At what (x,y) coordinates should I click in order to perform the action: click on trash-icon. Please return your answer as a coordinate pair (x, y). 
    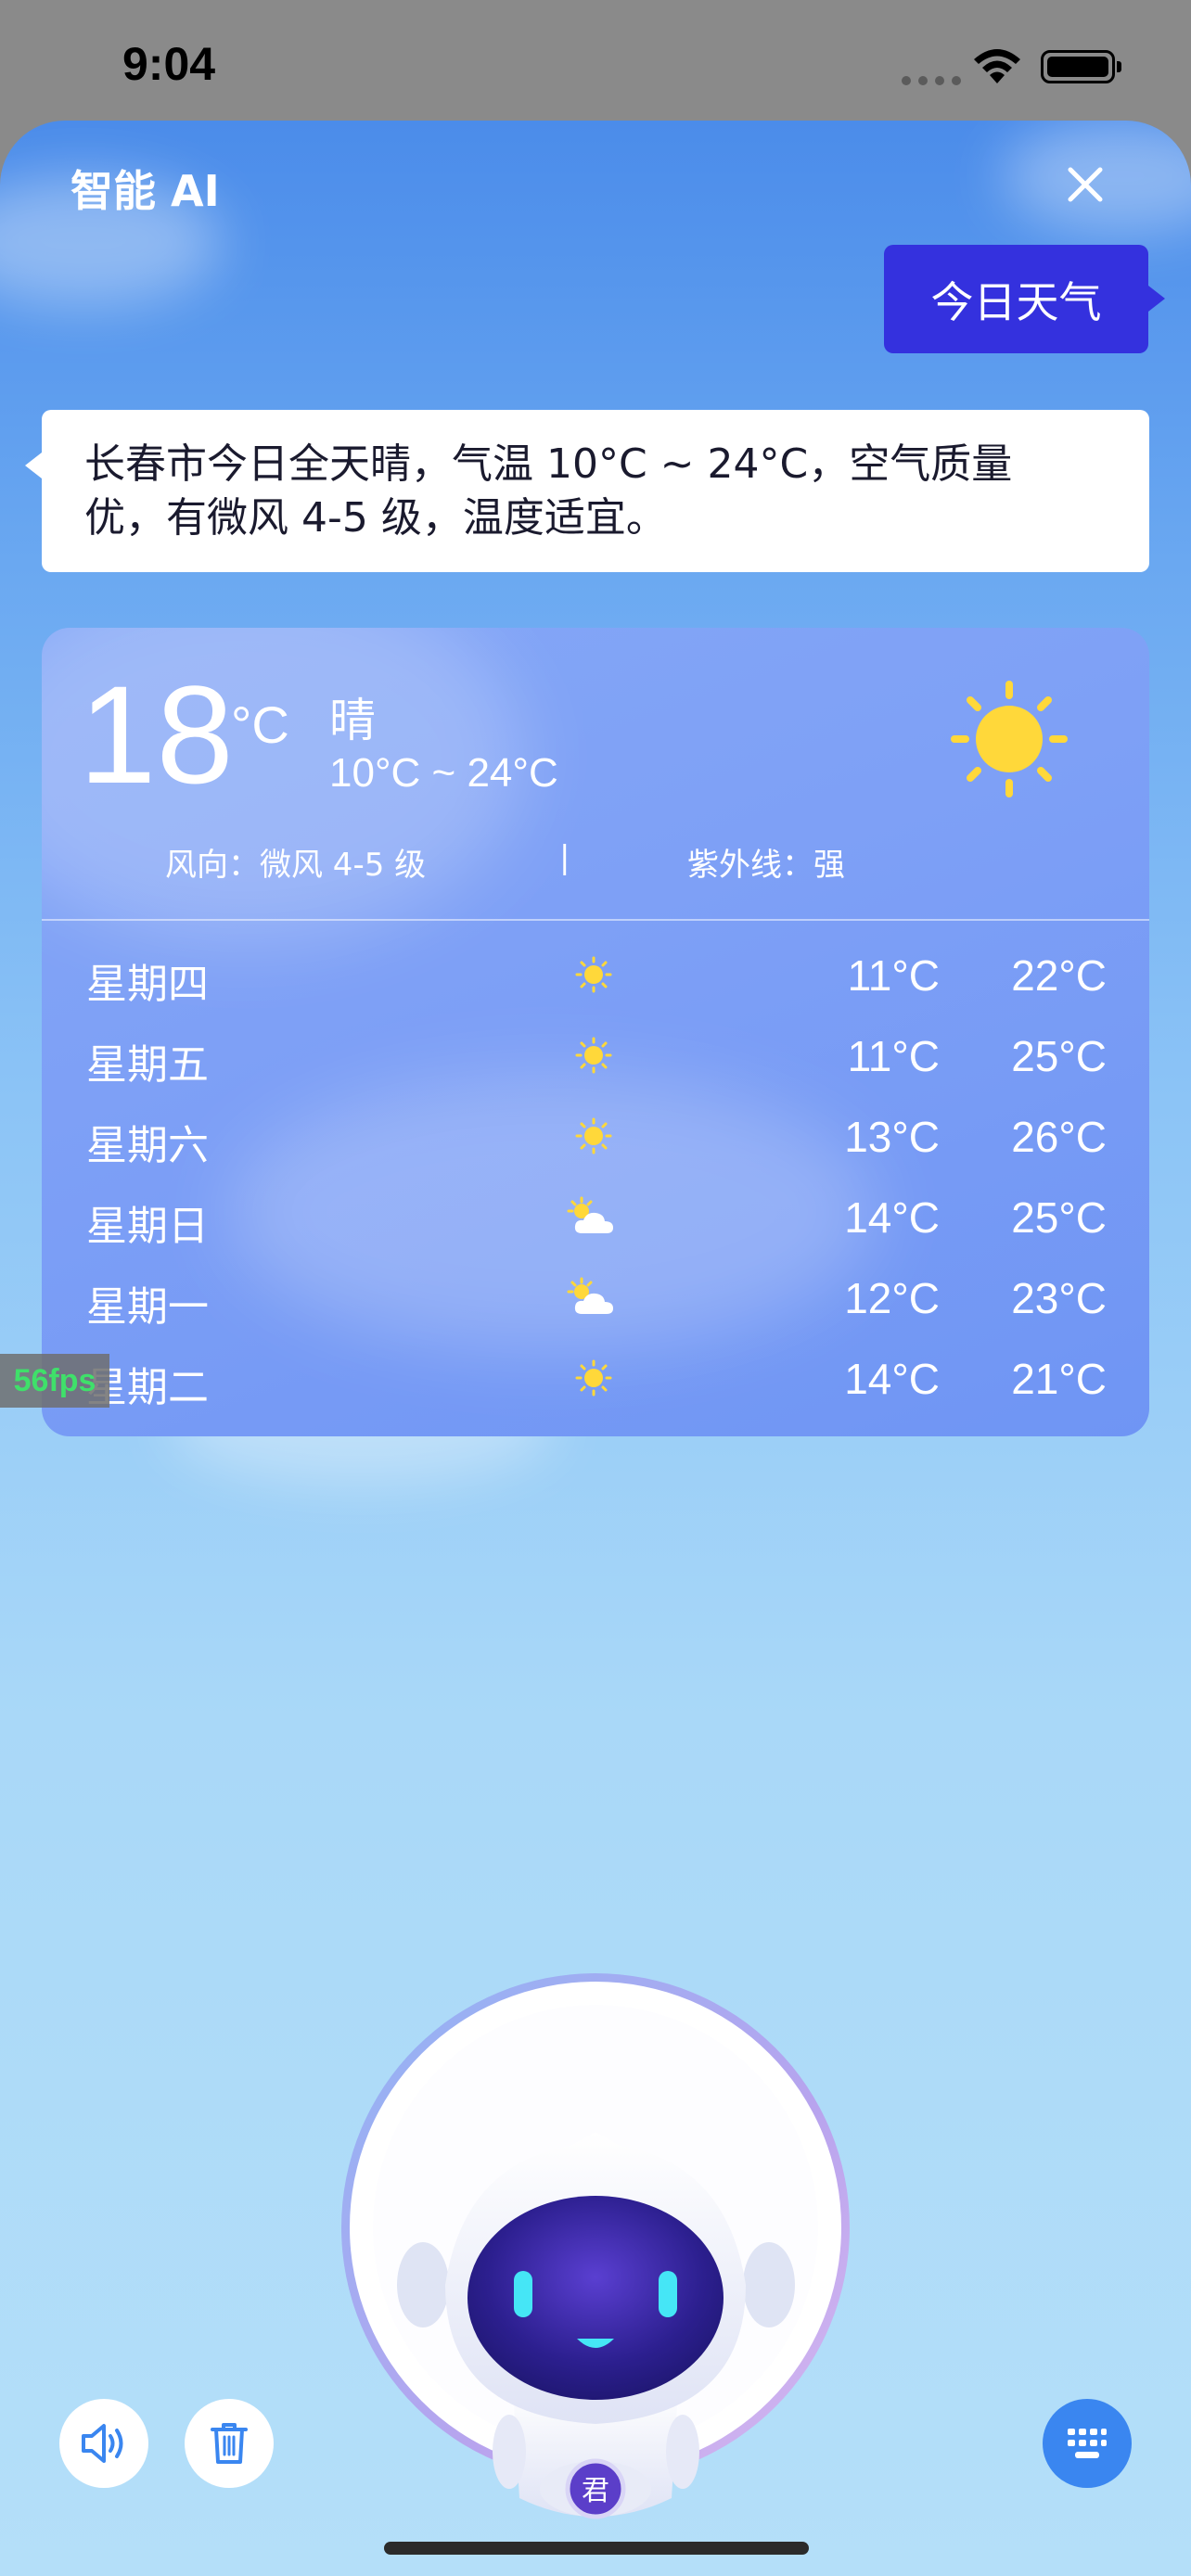
    Looking at the image, I should click on (229, 2444).